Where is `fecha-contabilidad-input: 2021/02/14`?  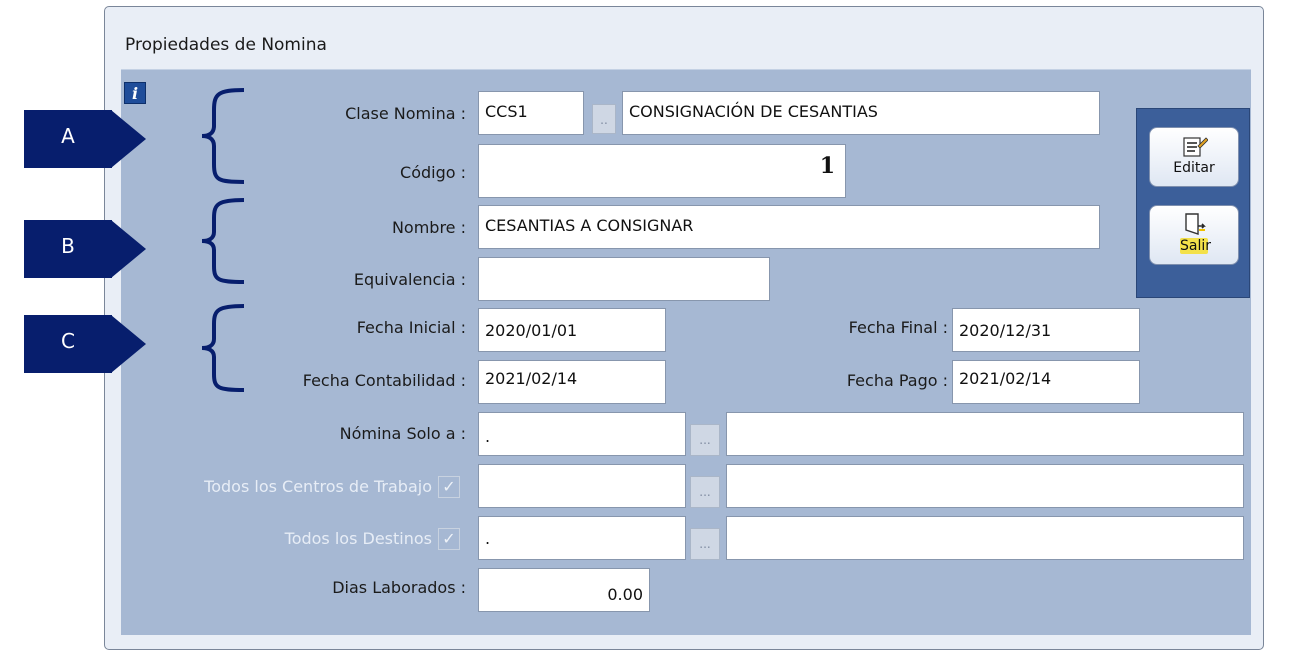
fecha-contabilidad-input: 2021/02/14 is located at coordinates (572, 382).